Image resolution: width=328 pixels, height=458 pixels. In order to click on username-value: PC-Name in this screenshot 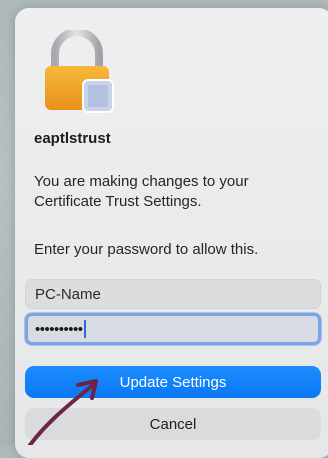, I will do `click(68, 294)`.